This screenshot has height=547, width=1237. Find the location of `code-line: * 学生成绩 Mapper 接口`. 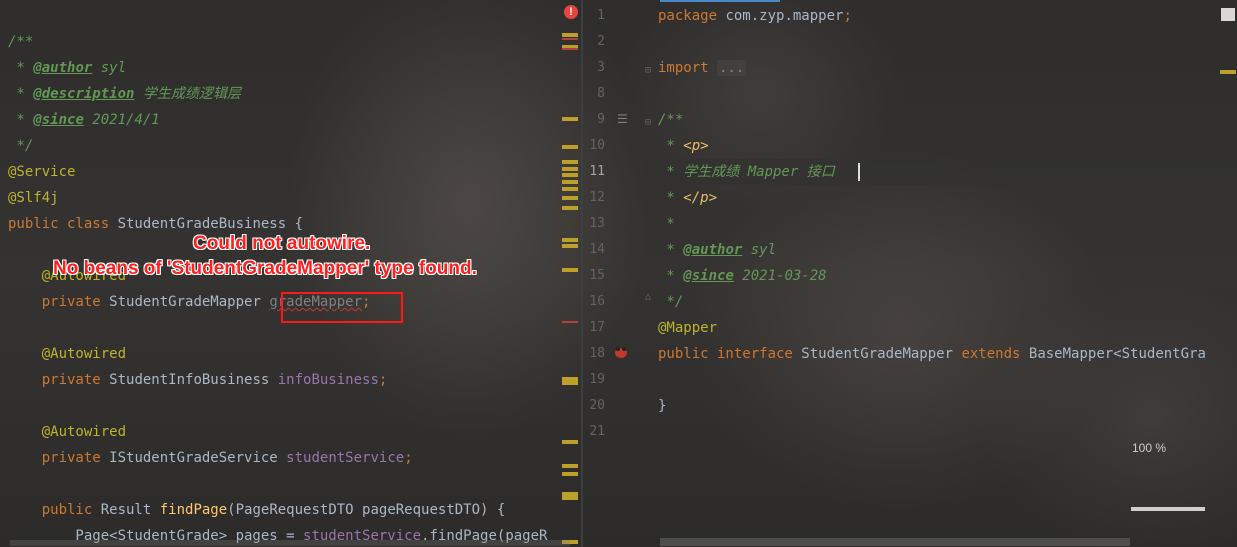

code-line: * 学生成绩 Mapper 接口 is located at coordinates (746, 172).